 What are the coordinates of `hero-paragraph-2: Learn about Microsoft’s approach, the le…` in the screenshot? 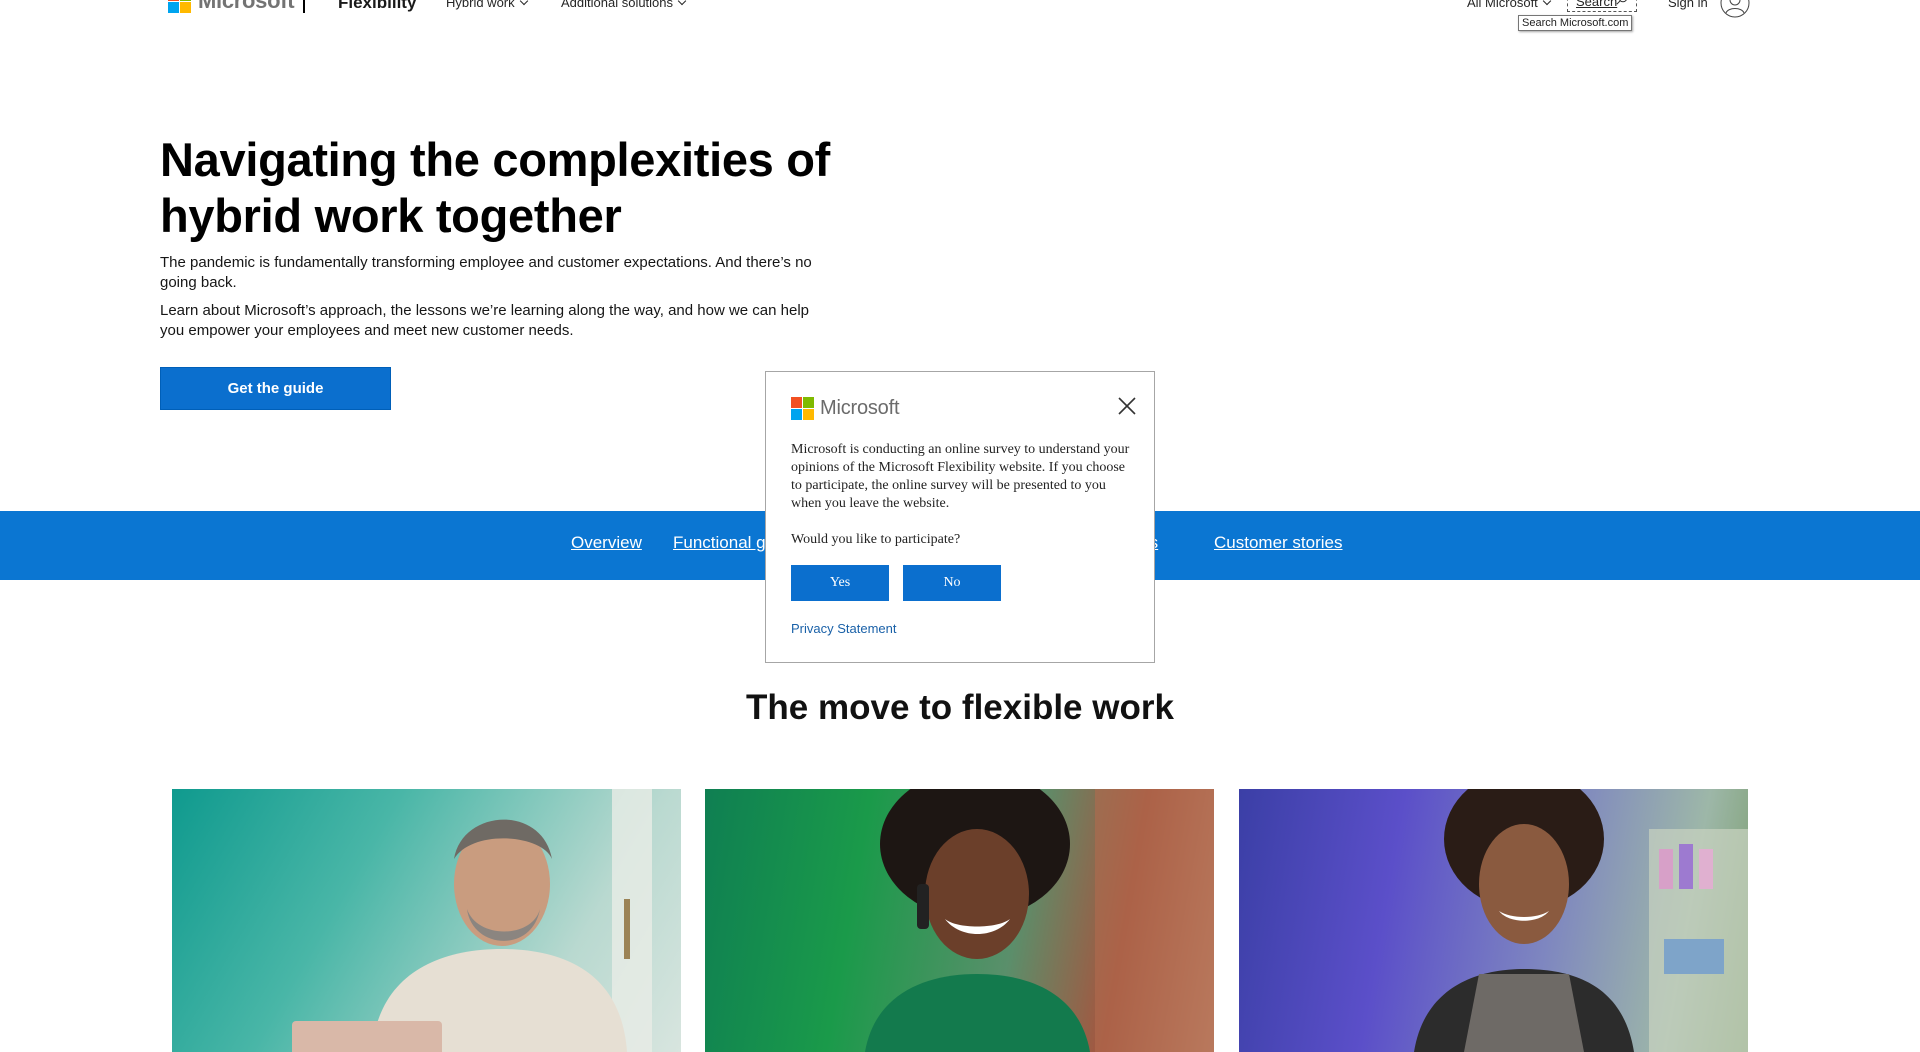 It's located at (485, 320).